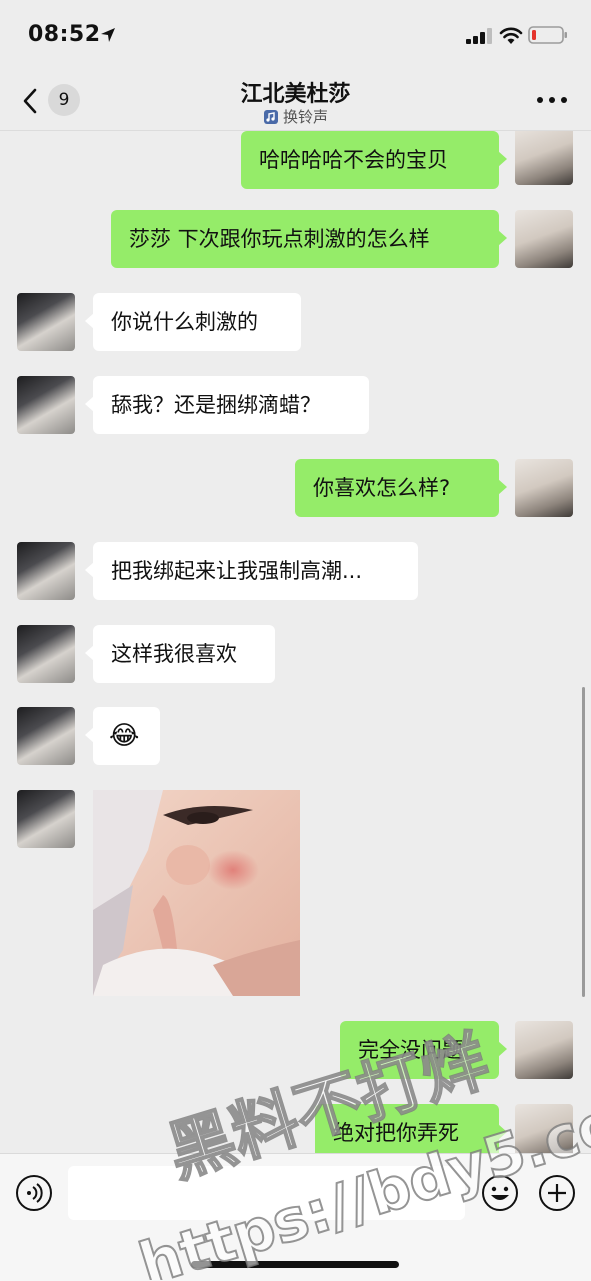  What do you see at coordinates (180, 654) in the screenshot?
I see `message-bubble: 这样我很喜欢` at bounding box center [180, 654].